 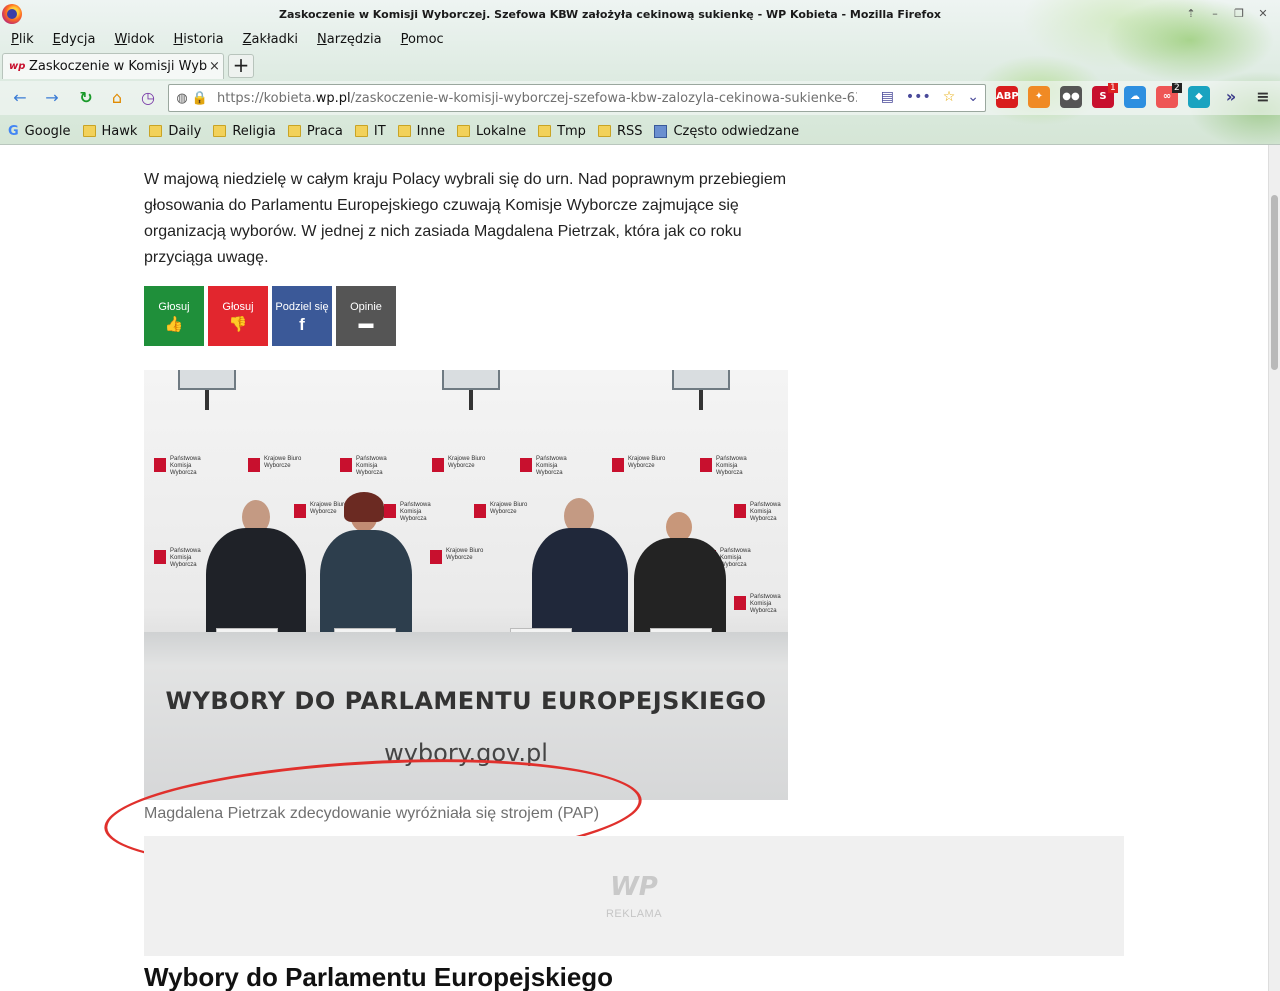 What do you see at coordinates (379, 131) in the screenshot?
I see `bookmark-label: IT` at bounding box center [379, 131].